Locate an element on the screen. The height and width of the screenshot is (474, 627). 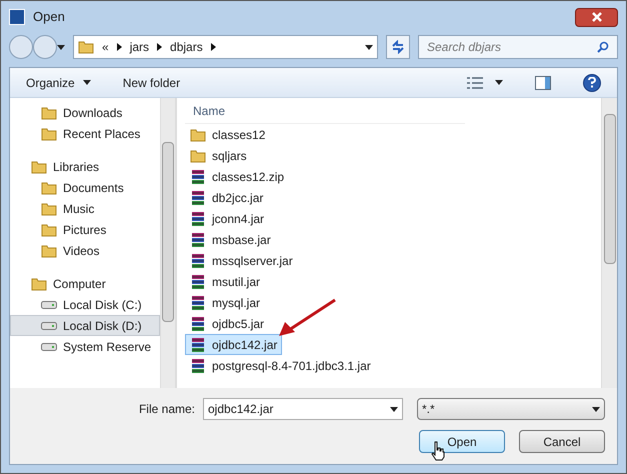
list-view-icon is located at coordinates (475, 82).